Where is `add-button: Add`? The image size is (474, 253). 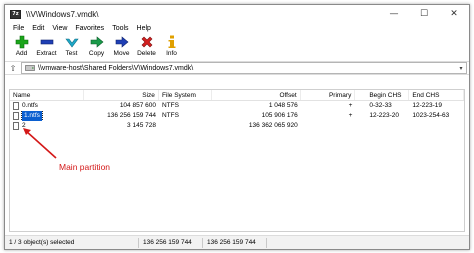 add-button: Add is located at coordinates (21, 45).